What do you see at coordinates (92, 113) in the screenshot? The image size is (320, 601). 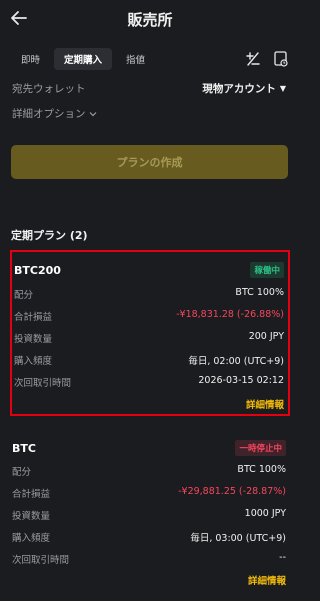 I see `chevron-down-icon` at bounding box center [92, 113].